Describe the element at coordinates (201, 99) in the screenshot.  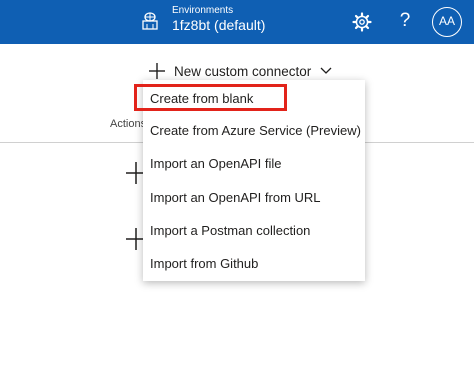
I see `menu-item-create-from-blank: Create from blank` at that location.